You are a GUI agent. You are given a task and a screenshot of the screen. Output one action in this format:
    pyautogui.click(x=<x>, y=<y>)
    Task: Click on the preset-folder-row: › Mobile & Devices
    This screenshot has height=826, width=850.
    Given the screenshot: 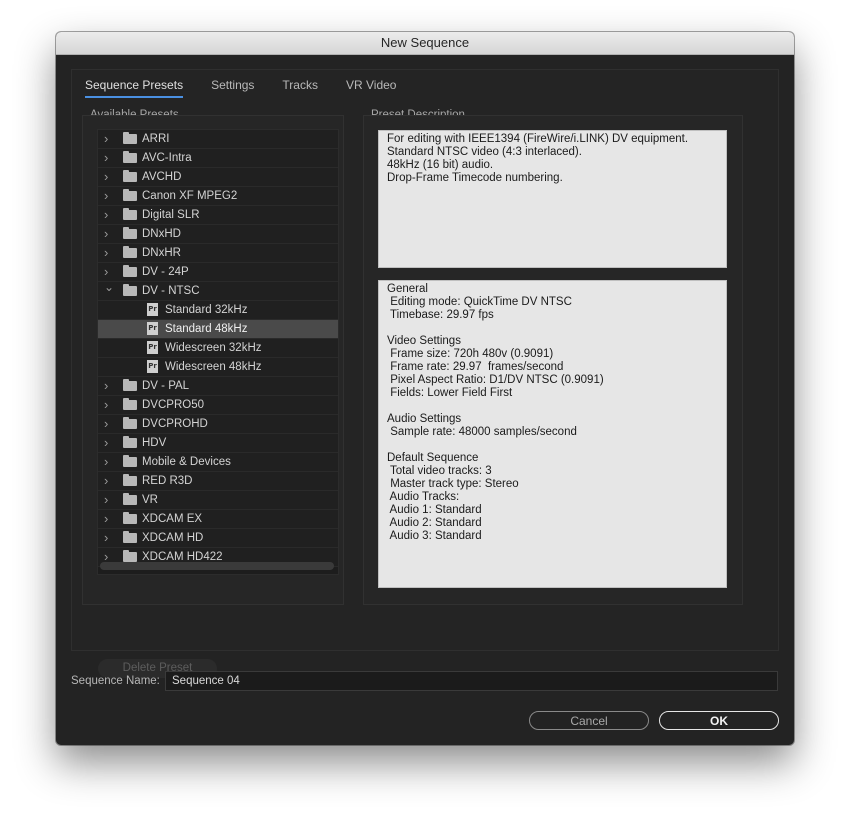 What is the action you would take?
    pyautogui.click(x=218, y=462)
    